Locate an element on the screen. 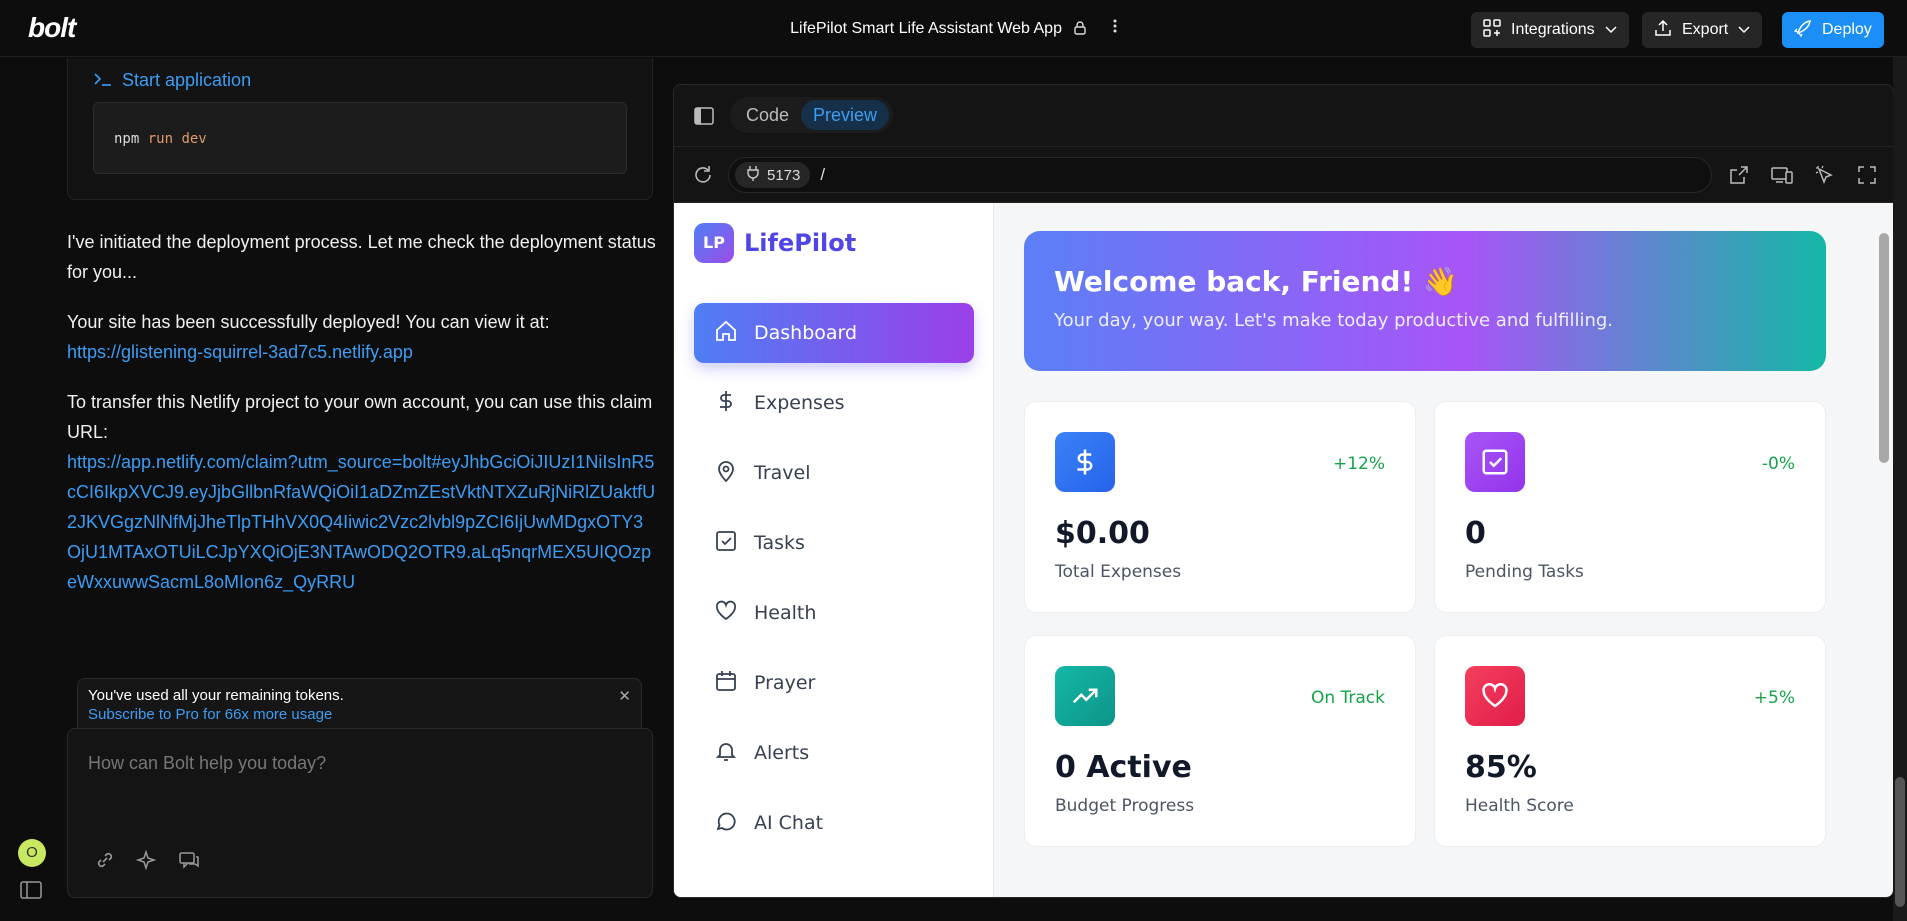 The width and height of the screenshot is (1907, 921). nav-item-health: Health is located at coordinates (834, 613).